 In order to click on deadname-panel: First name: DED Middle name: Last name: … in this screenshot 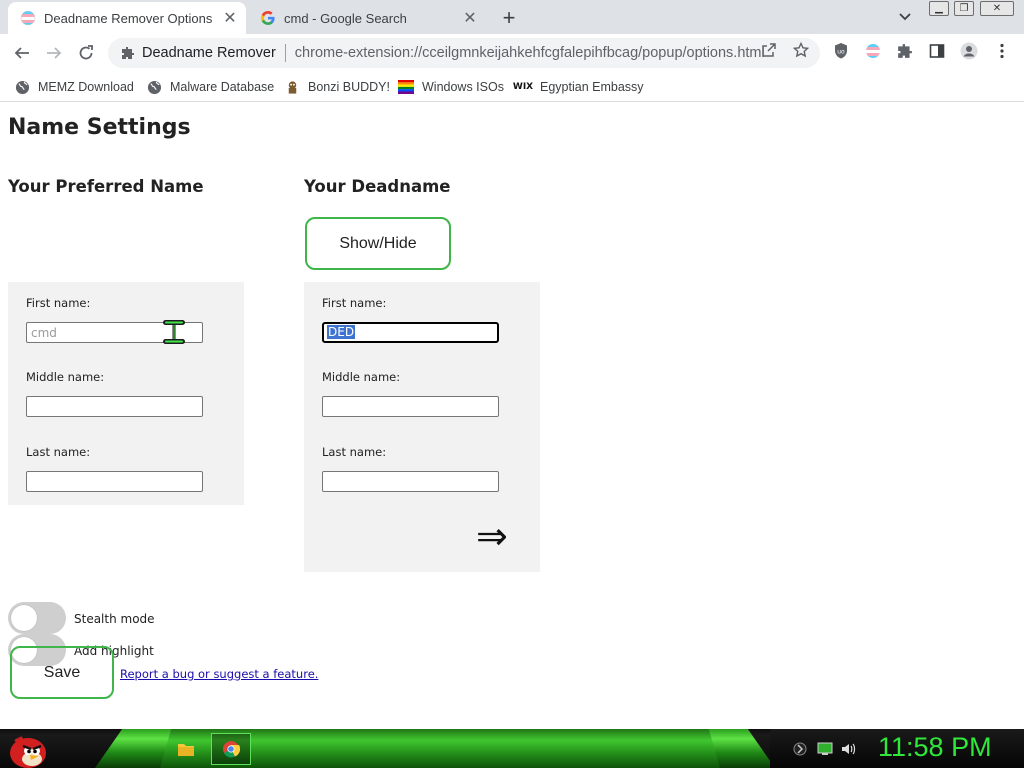, I will do `click(422, 427)`.